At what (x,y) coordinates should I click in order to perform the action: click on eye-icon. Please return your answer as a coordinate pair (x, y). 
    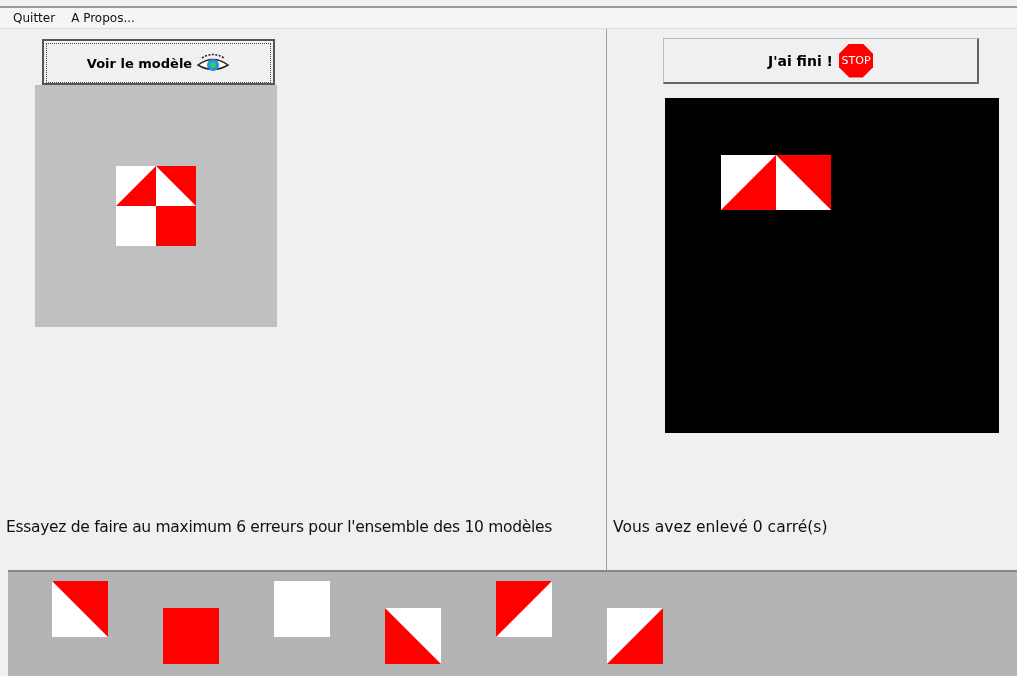
    Looking at the image, I should click on (213, 63).